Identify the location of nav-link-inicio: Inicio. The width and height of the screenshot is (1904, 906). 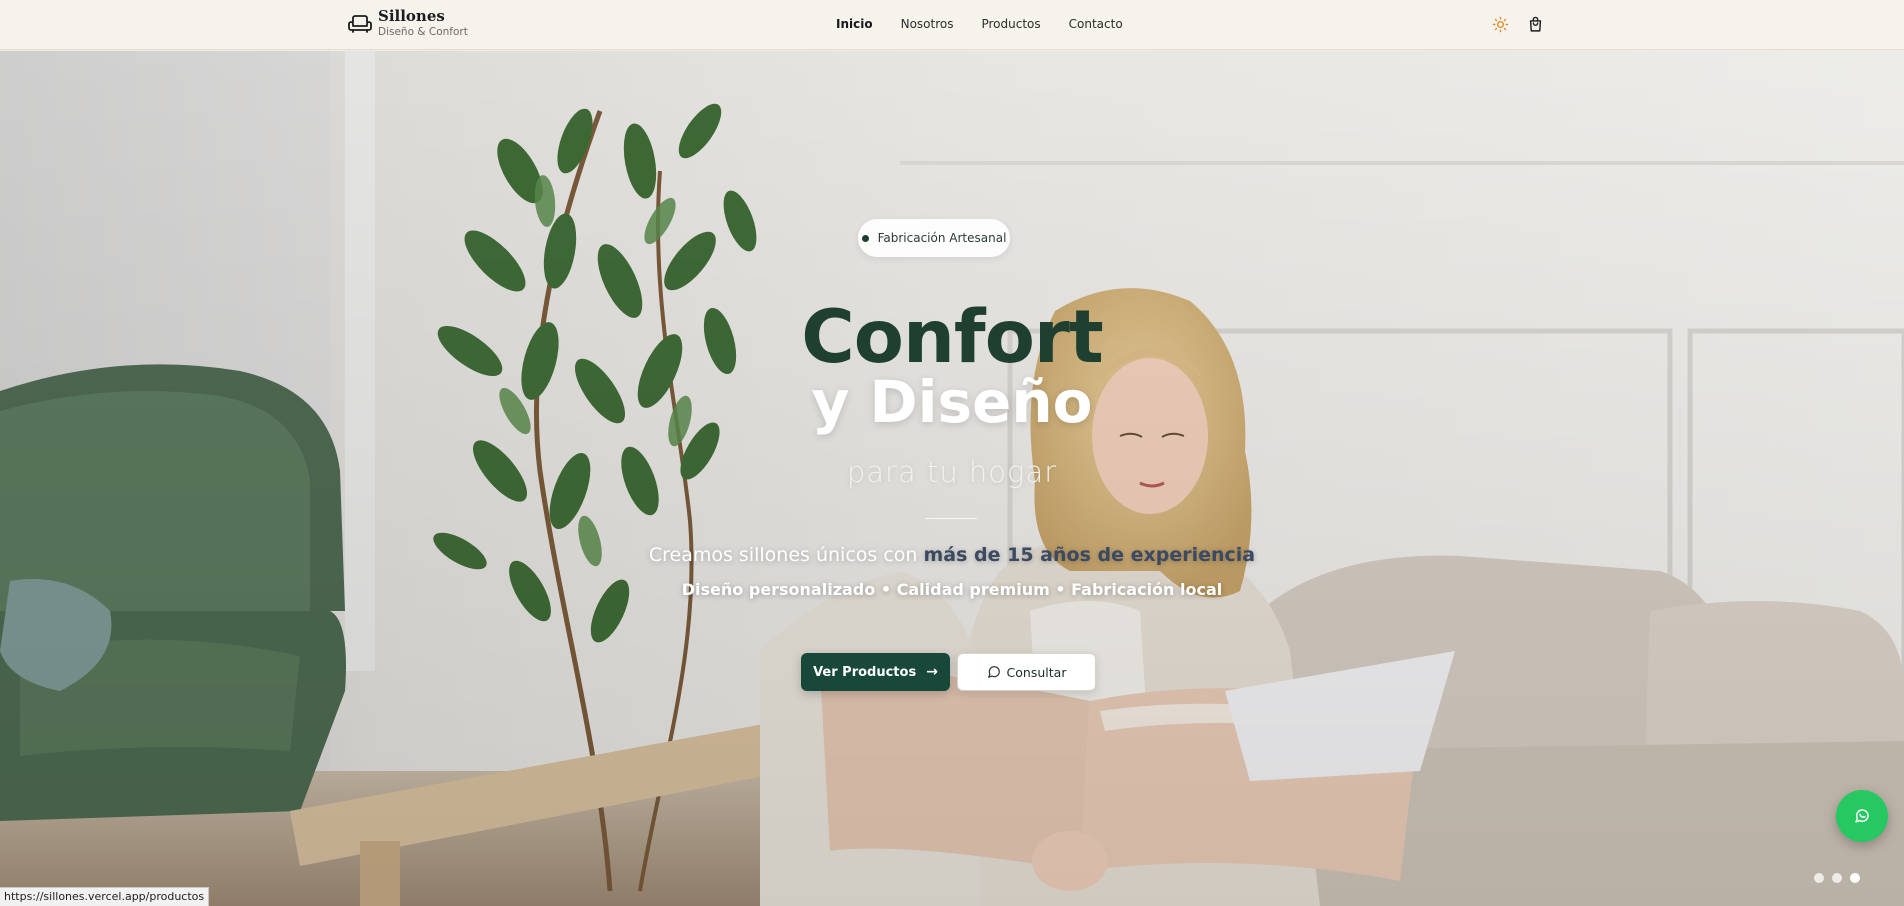
(854, 24).